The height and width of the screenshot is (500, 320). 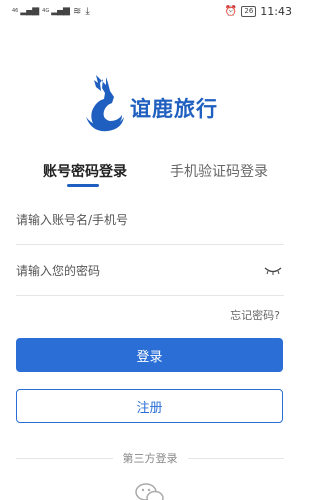 I want to click on tab-sms-code: 手机验证码登录, so click(x=219, y=171).